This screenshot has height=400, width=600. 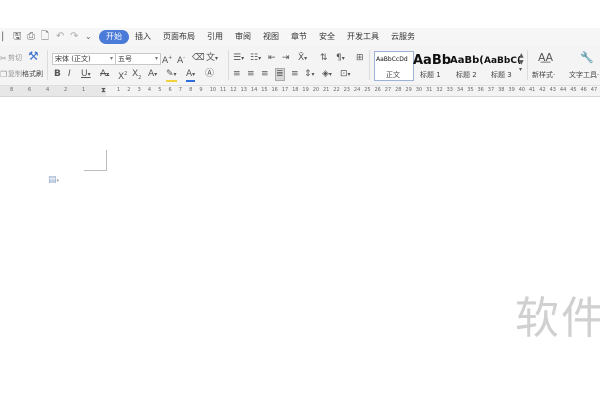 I want to click on show-marks-icon: ¶▾, so click(x=340, y=58).